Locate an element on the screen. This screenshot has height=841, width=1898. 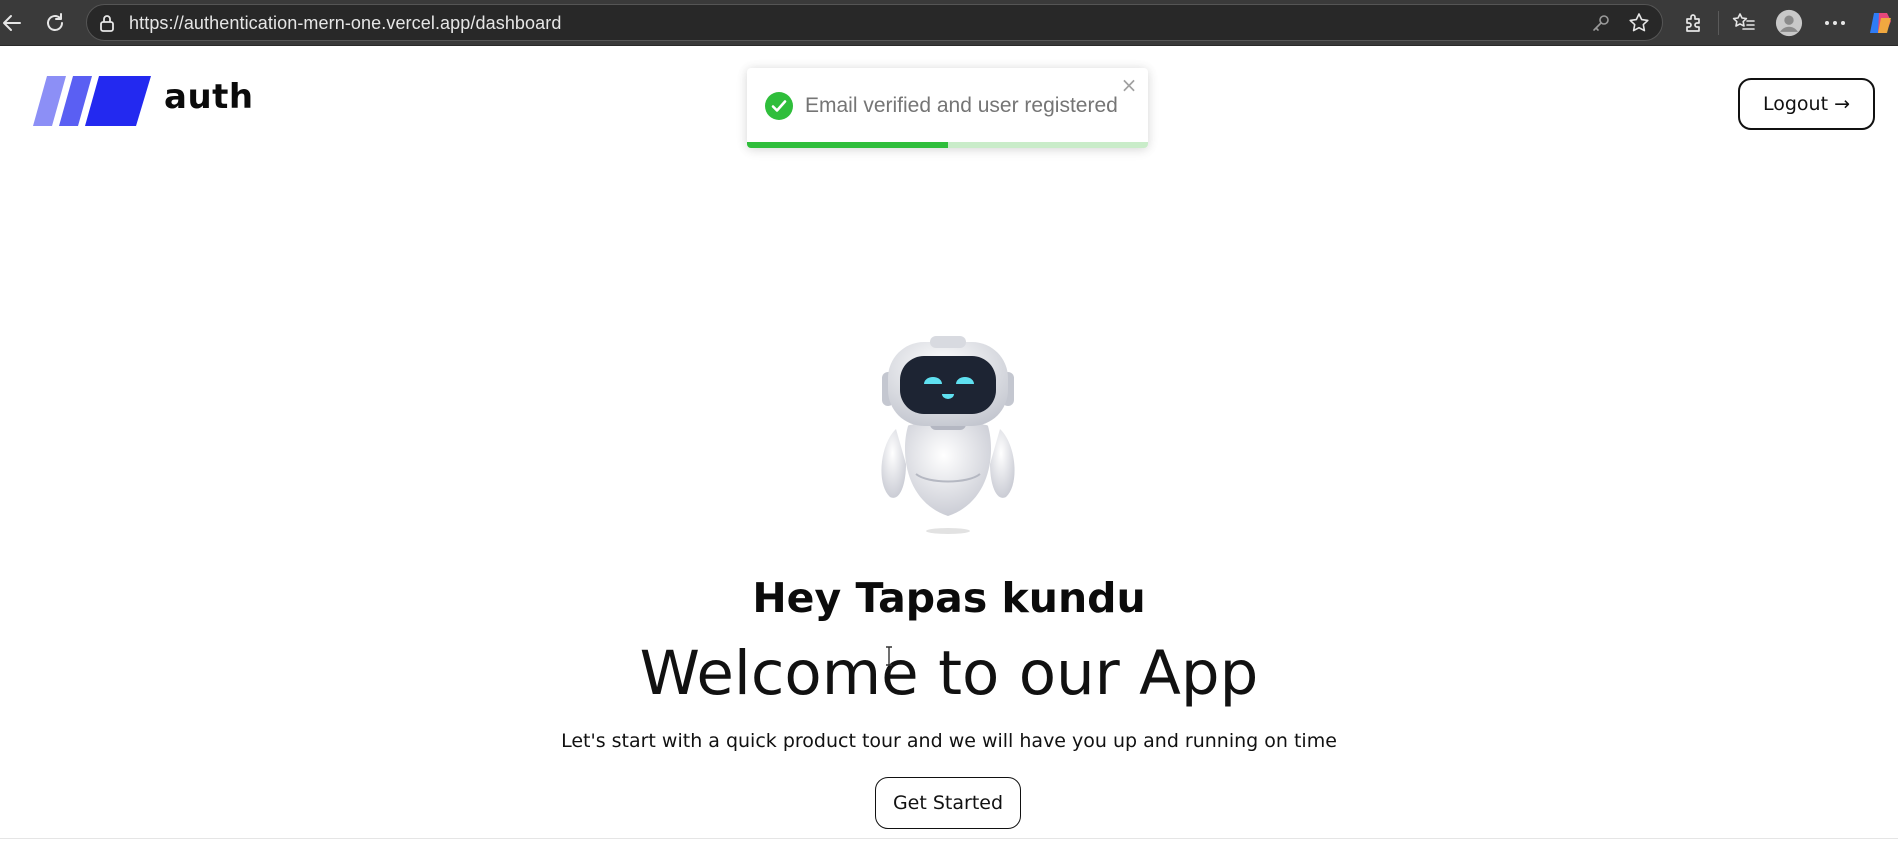
arrow-right-icon: → is located at coordinates (1842, 104).